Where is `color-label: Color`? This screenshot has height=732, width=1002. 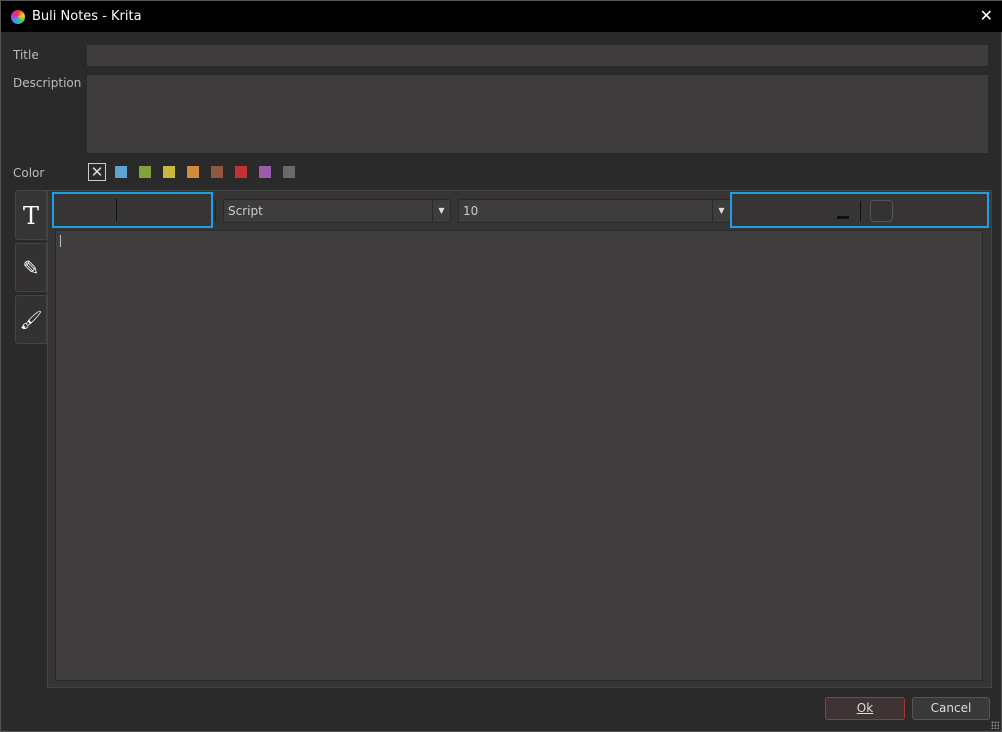
color-label: Color is located at coordinates (29, 173).